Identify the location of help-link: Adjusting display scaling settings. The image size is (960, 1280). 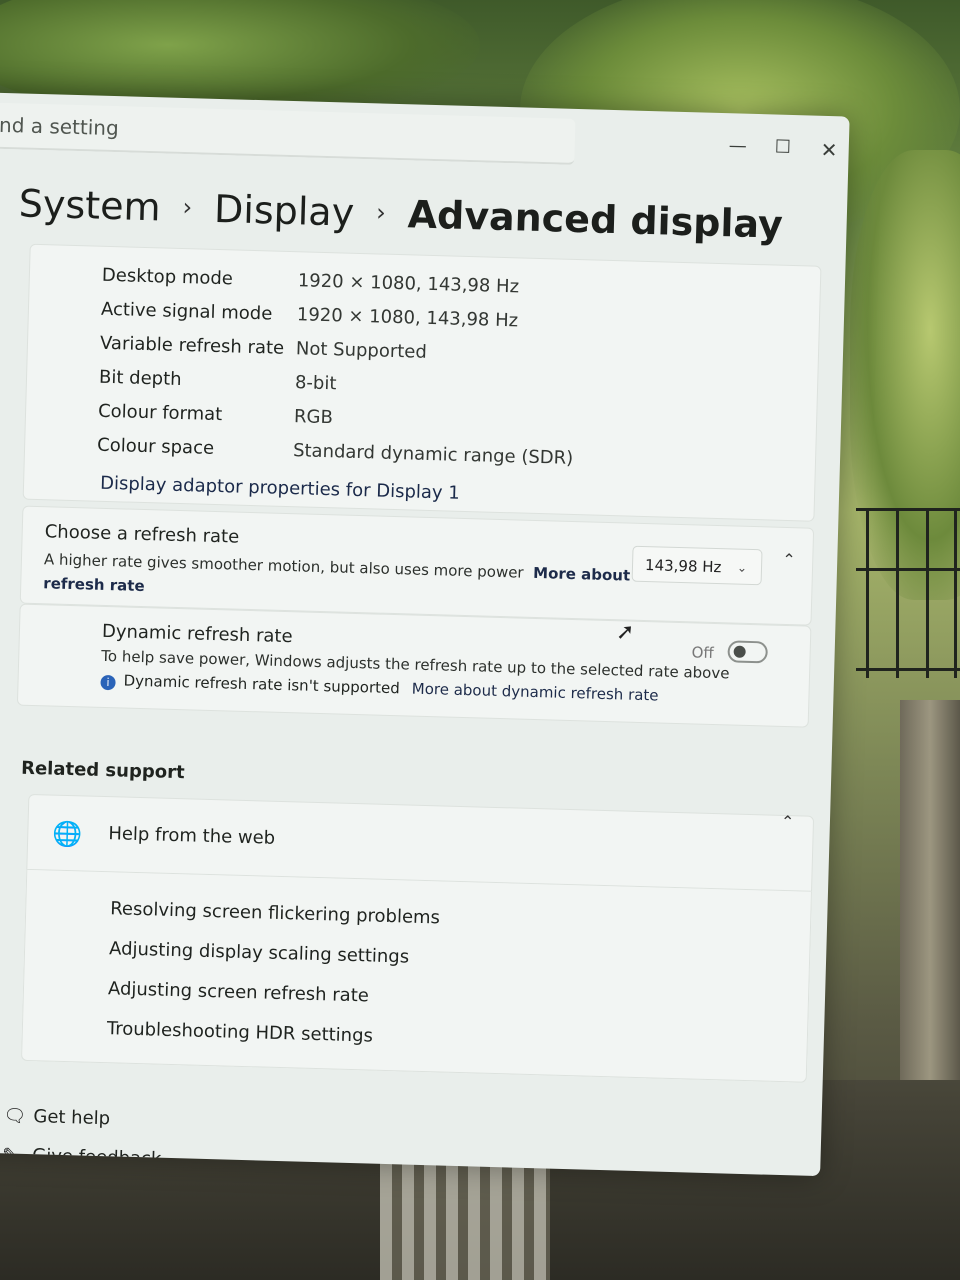
(259, 952).